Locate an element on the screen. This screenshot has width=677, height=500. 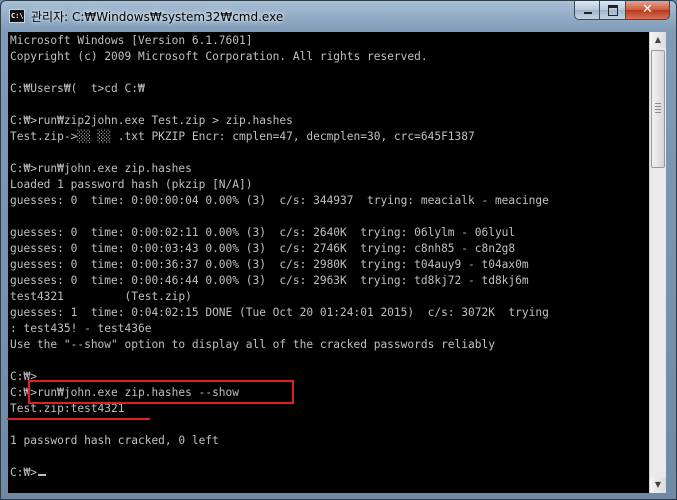
close-button: ✕ is located at coordinates (648, 10).